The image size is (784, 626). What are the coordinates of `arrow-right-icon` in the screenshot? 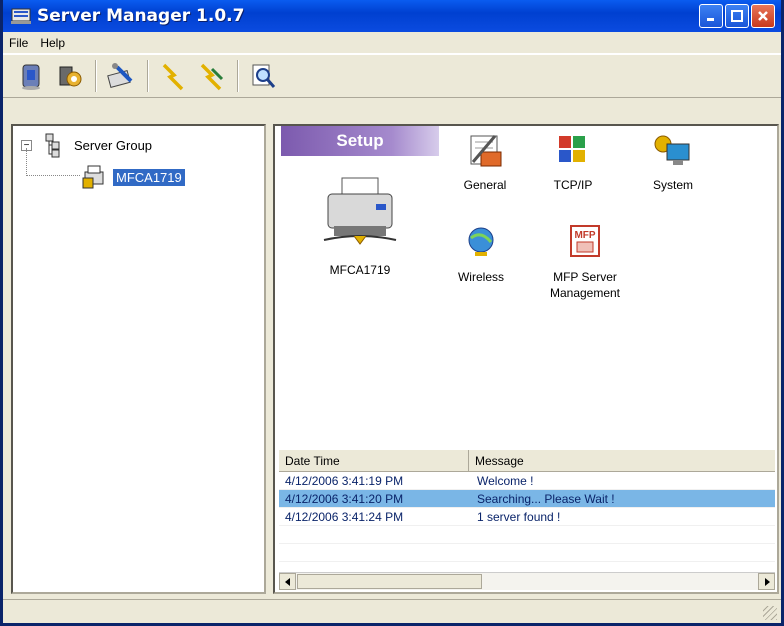 It's located at (767, 581).